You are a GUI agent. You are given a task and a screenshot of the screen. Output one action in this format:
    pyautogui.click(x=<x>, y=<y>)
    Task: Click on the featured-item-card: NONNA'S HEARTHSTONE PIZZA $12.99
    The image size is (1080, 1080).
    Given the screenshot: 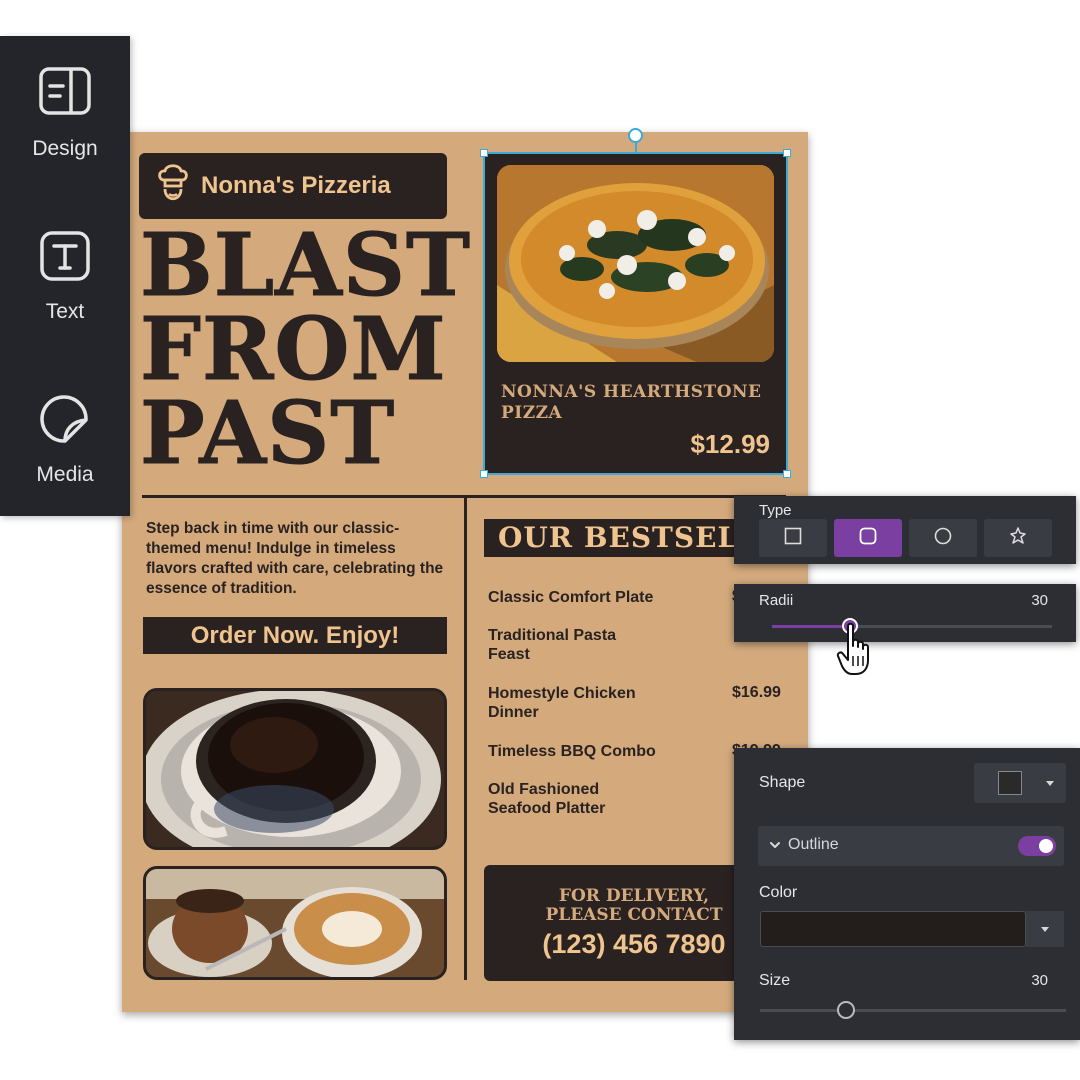 What is the action you would take?
    pyautogui.click(x=635, y=313)
    